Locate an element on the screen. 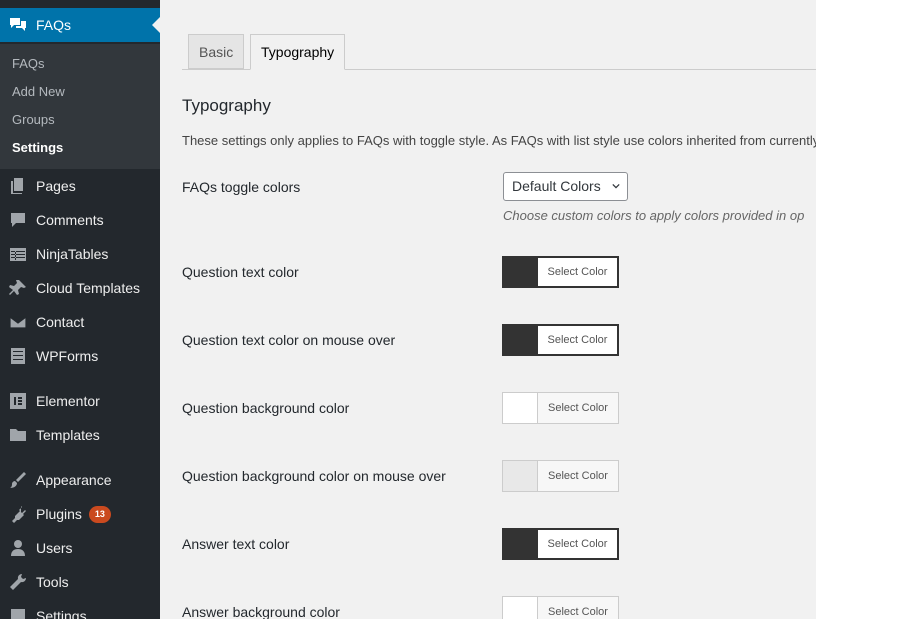 The image size is (909, 619). settings-icon is located at coordinates (18, 609).